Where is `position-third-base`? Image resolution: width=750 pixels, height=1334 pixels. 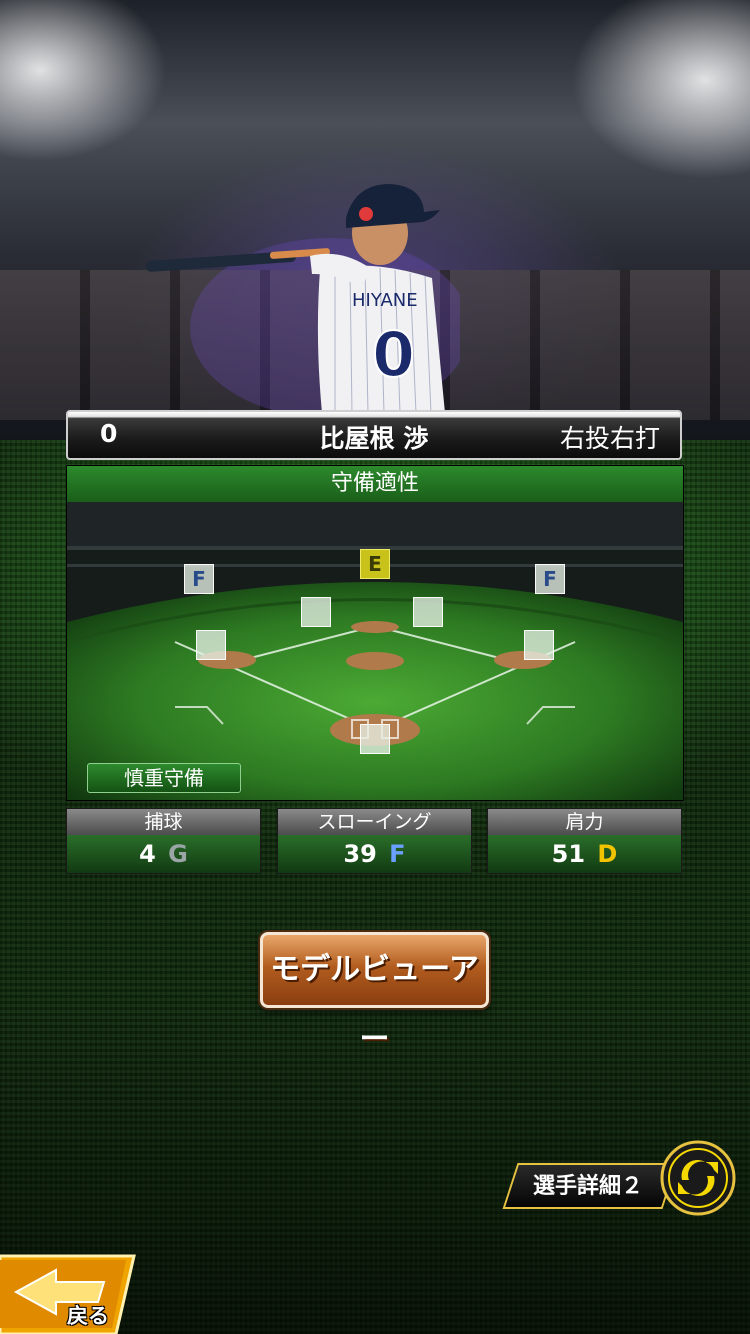
position-third-base is located at coordinates (211, 645).